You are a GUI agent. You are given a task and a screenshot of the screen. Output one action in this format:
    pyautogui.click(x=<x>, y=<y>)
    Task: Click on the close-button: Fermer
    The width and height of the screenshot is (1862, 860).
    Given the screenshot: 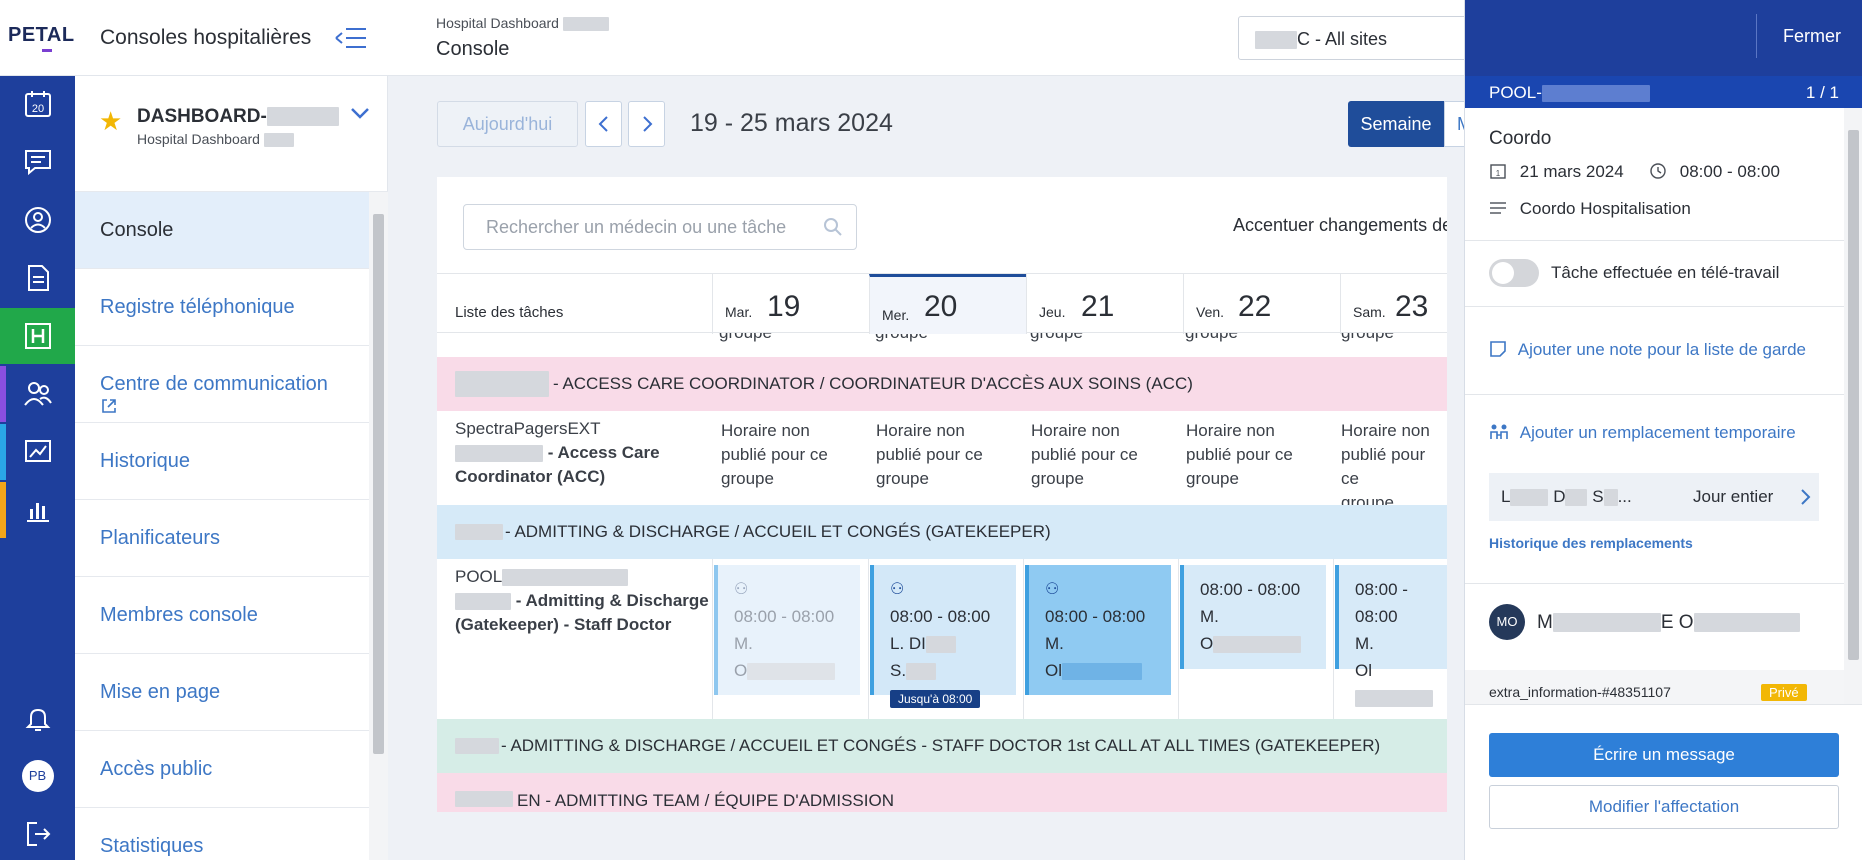 What is the action you would take?
    pyautogui.click(x=1812, y=36)
    